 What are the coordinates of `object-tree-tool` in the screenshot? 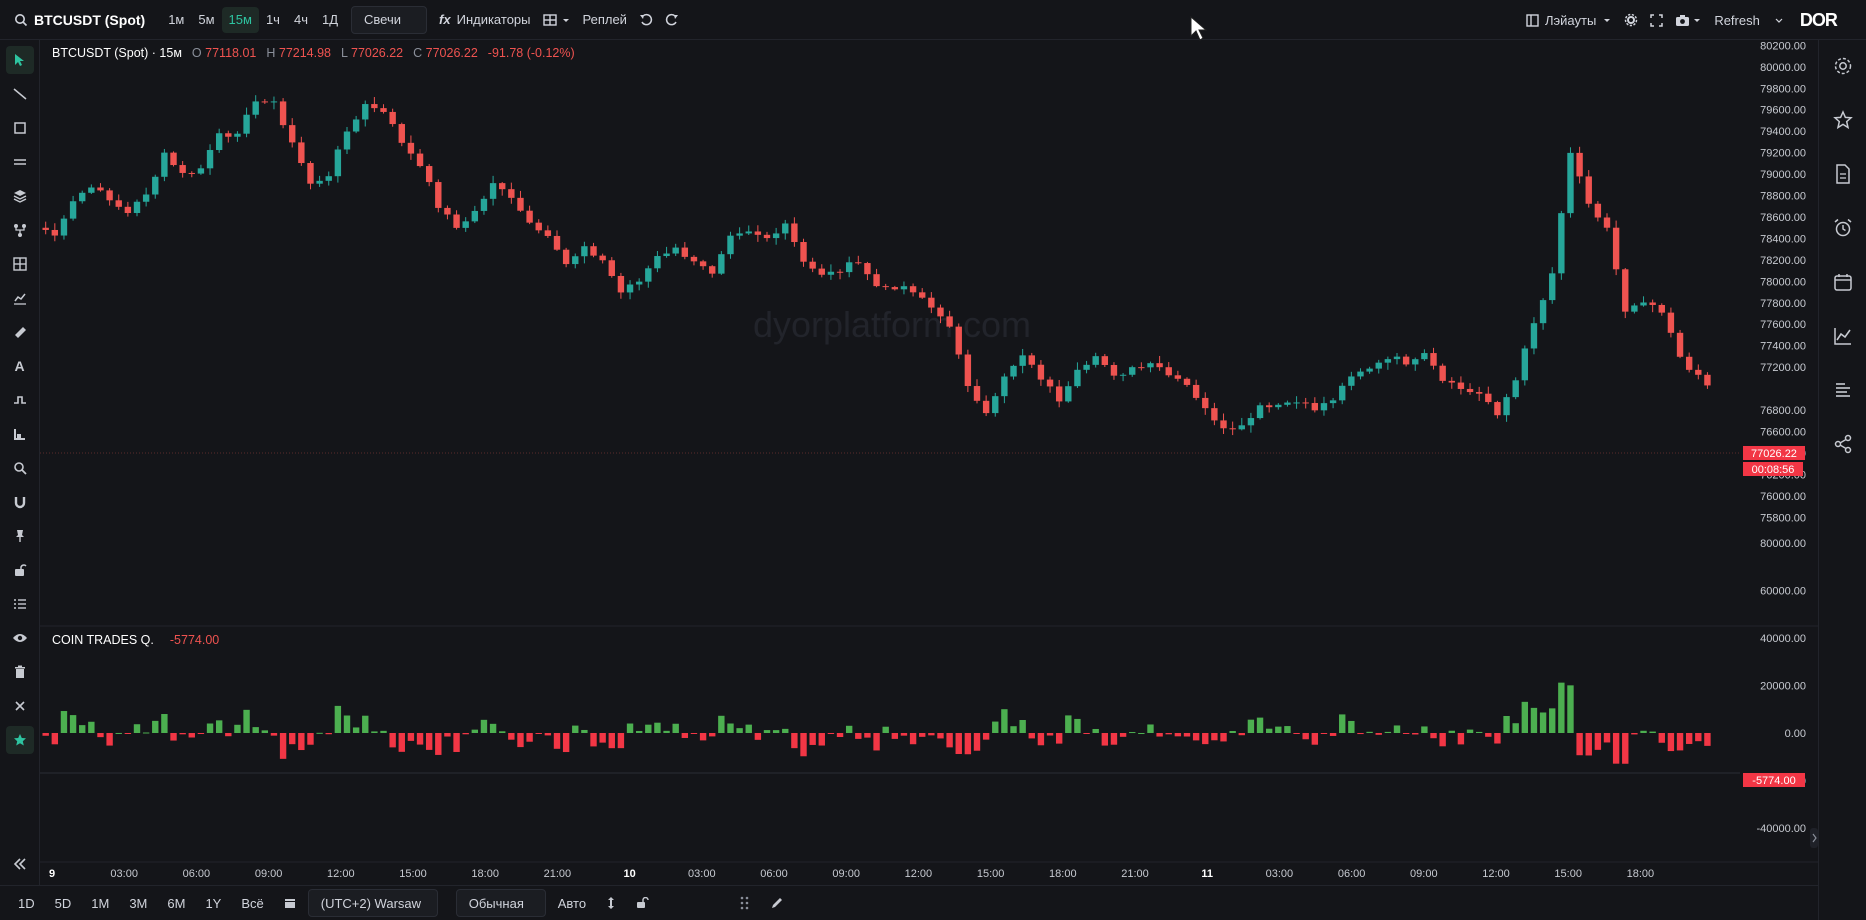 It's located at (20, 604).